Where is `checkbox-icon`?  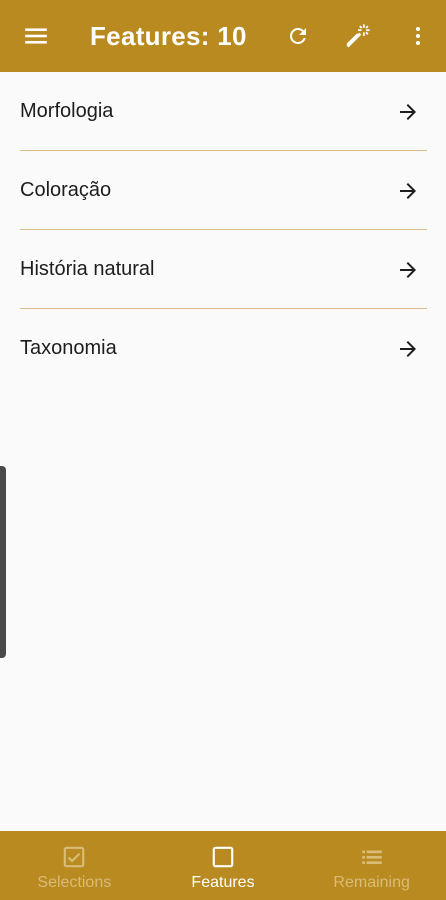
checkbox-icon is located at coordinates (74, 857).